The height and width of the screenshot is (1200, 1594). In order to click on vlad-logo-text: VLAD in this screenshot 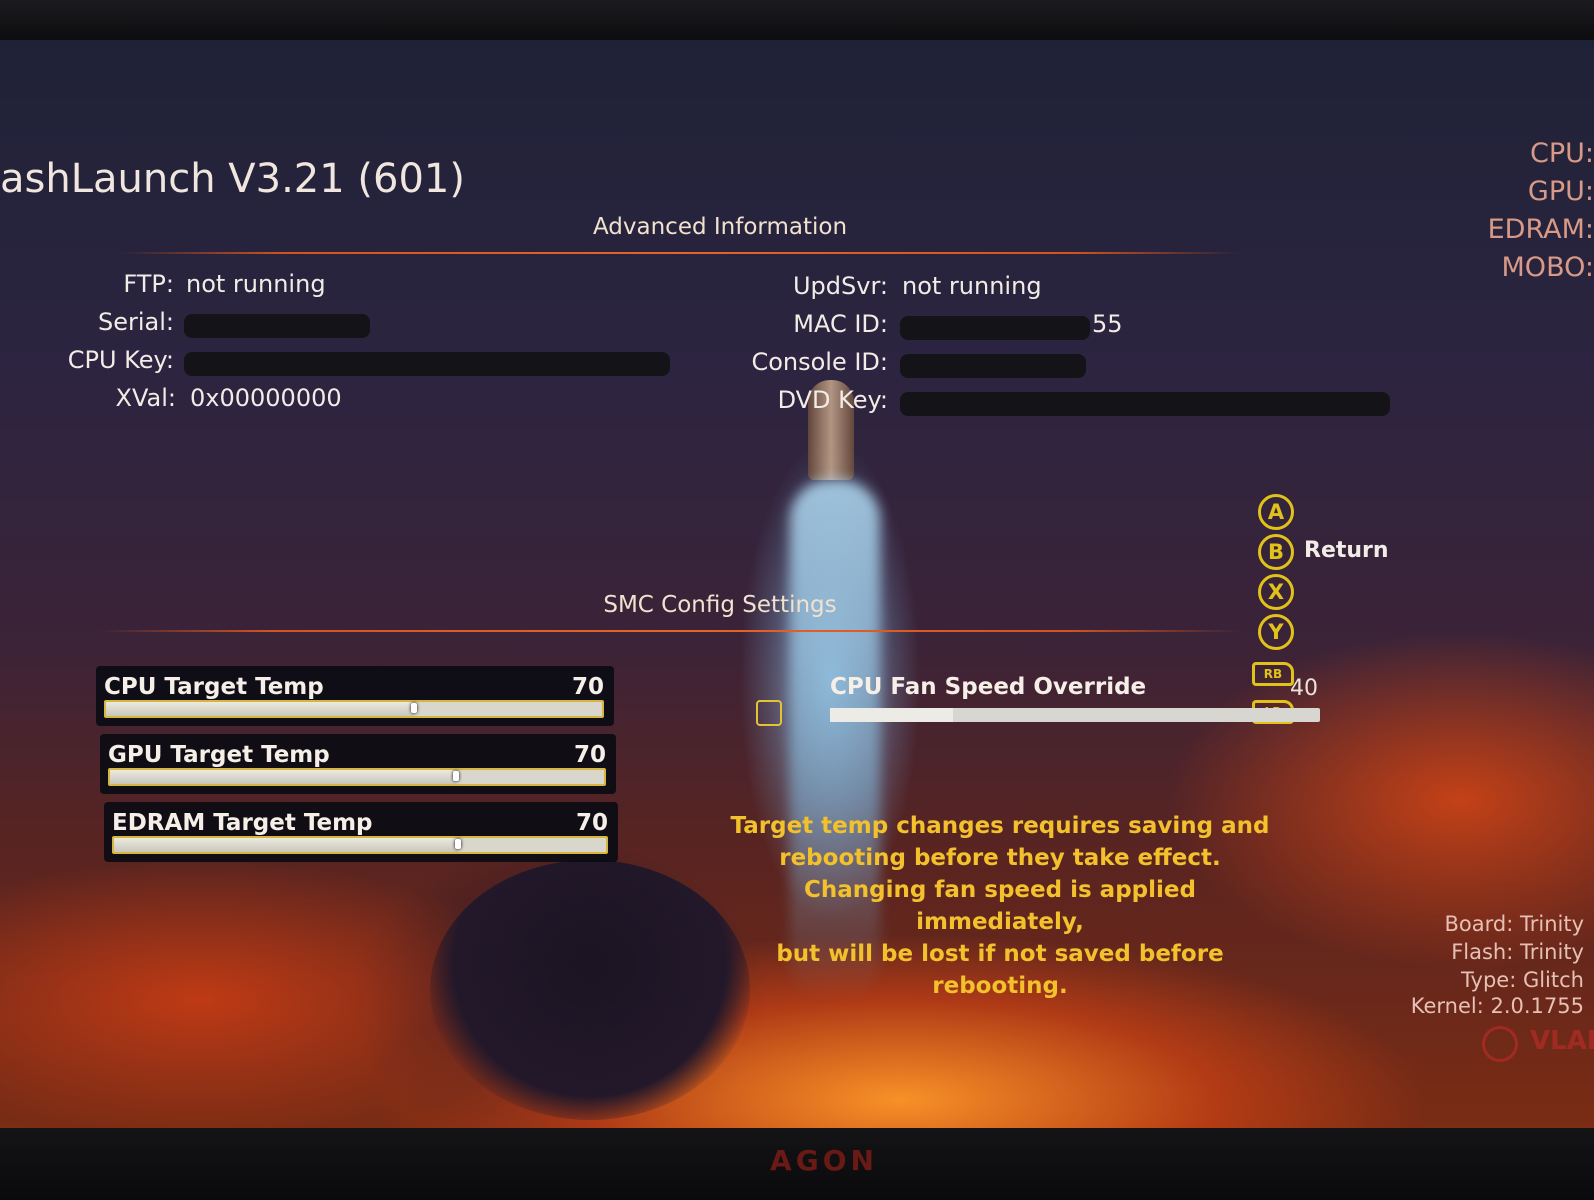, I will do `click(1562, 1041)`.